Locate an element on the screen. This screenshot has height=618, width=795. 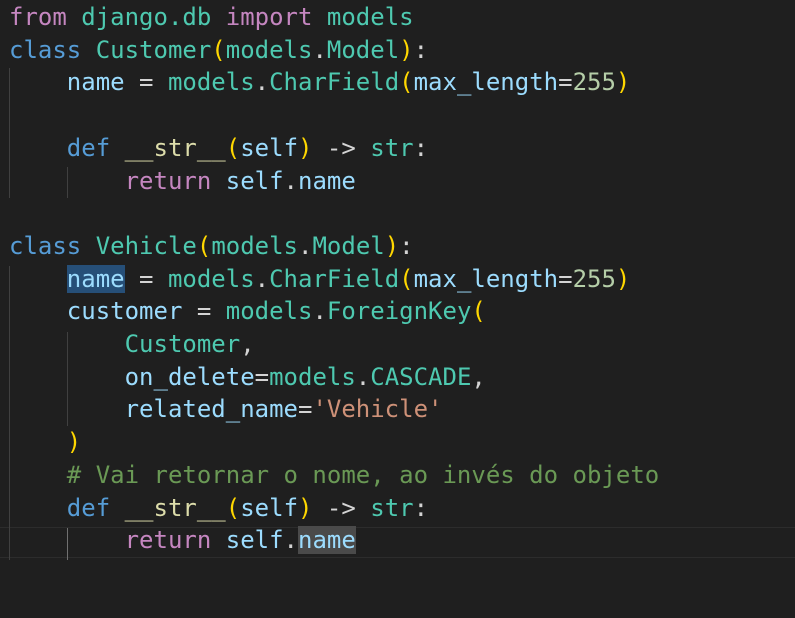
code-token: customer is located at coordinates (124, 311).